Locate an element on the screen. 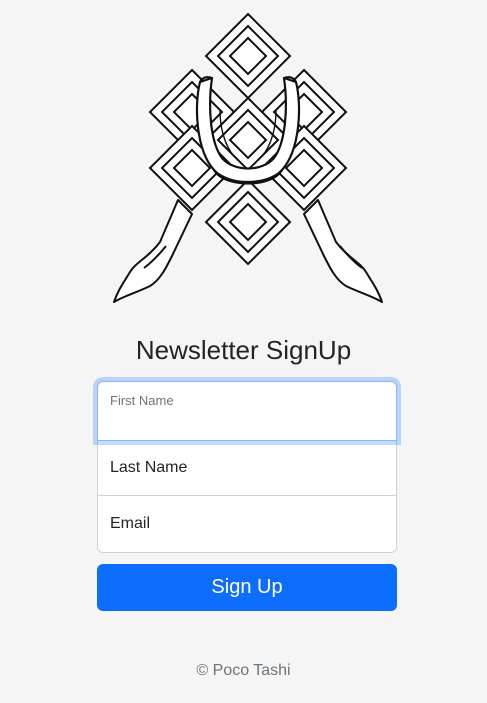  page-title: Newsletter SignUp is located at coordinates (243, 350).